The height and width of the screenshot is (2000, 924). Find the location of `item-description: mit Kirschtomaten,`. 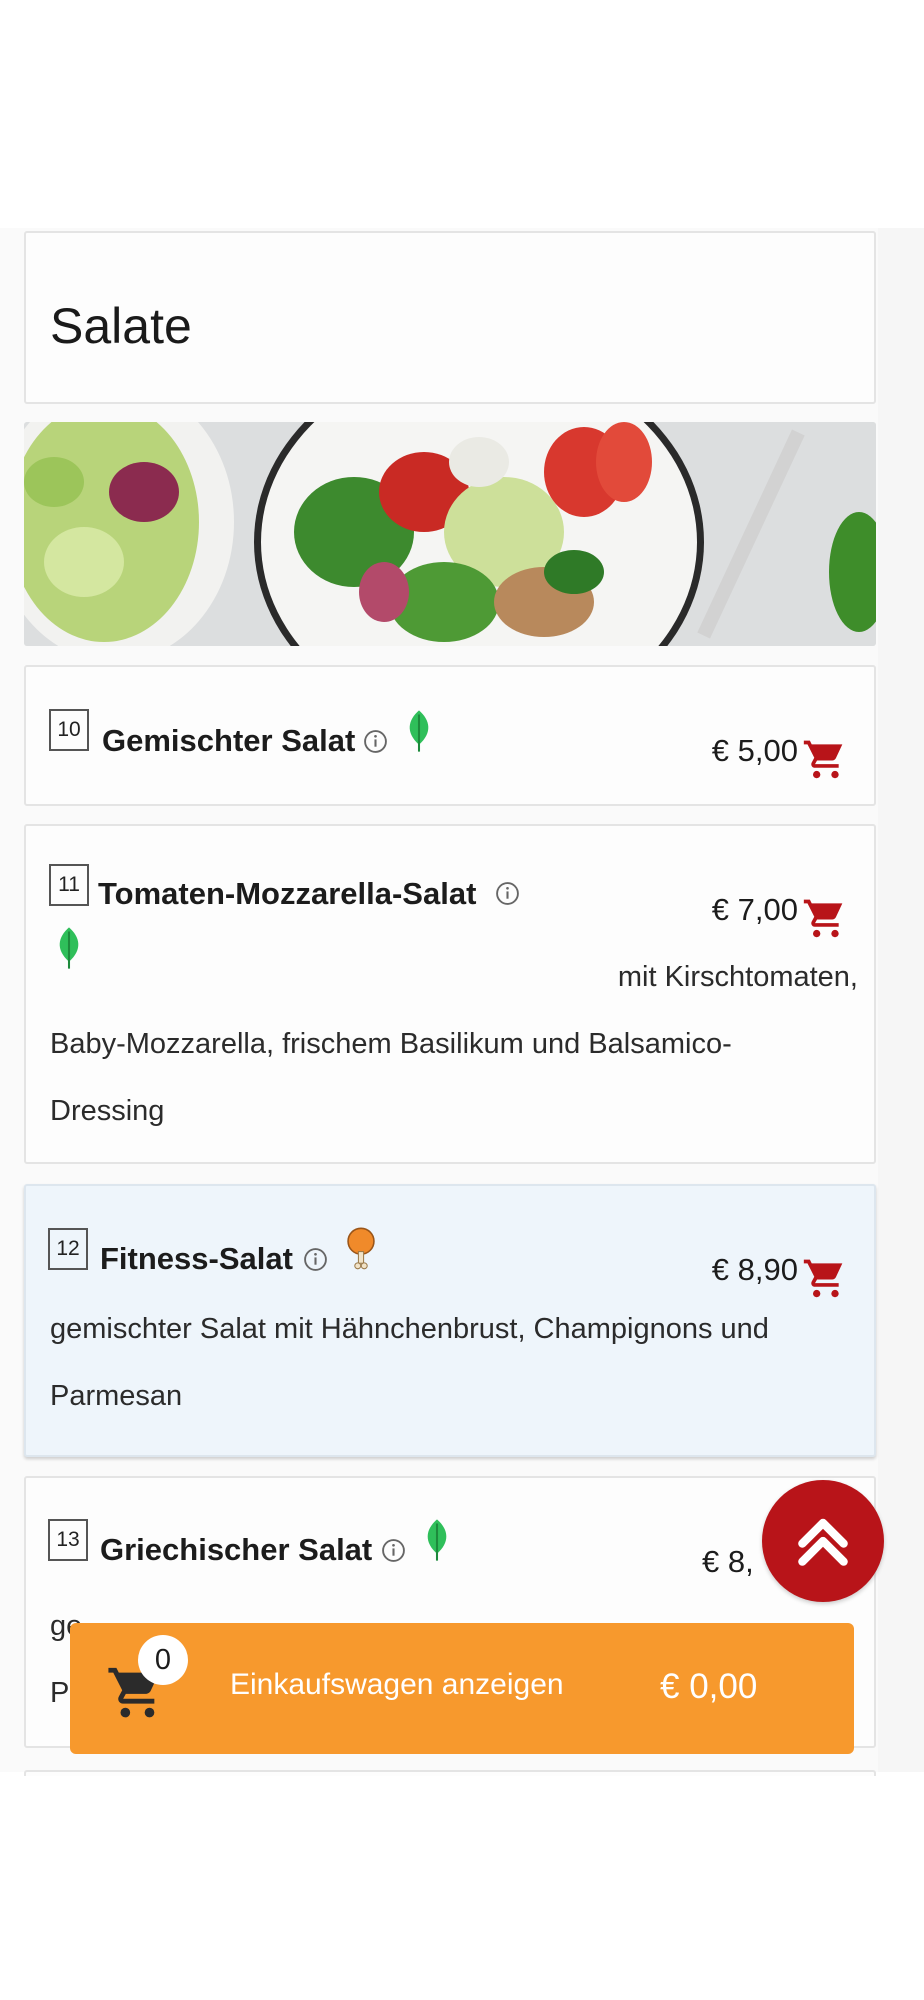

item-description: mit Kirschtomaten, is located at coordinates (737, 977).